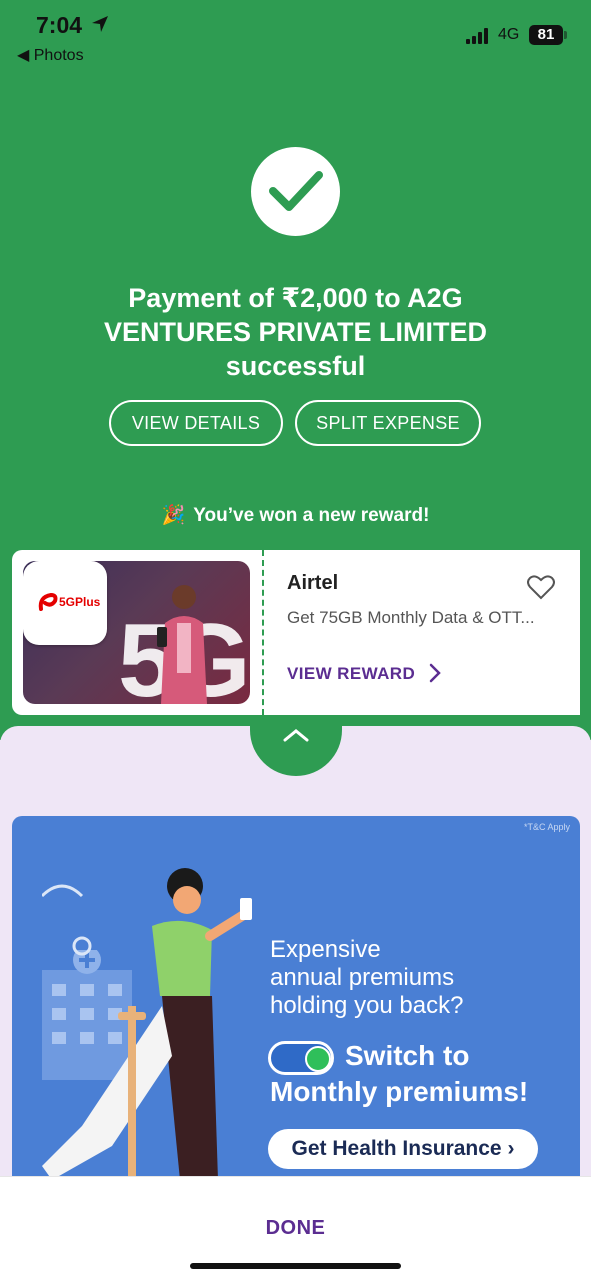 The image size is (591, 1280). What do you see at coordinates (301, 1058) in the screenshot?
I see `toggle-icon` at bounding box center [301, 1058].